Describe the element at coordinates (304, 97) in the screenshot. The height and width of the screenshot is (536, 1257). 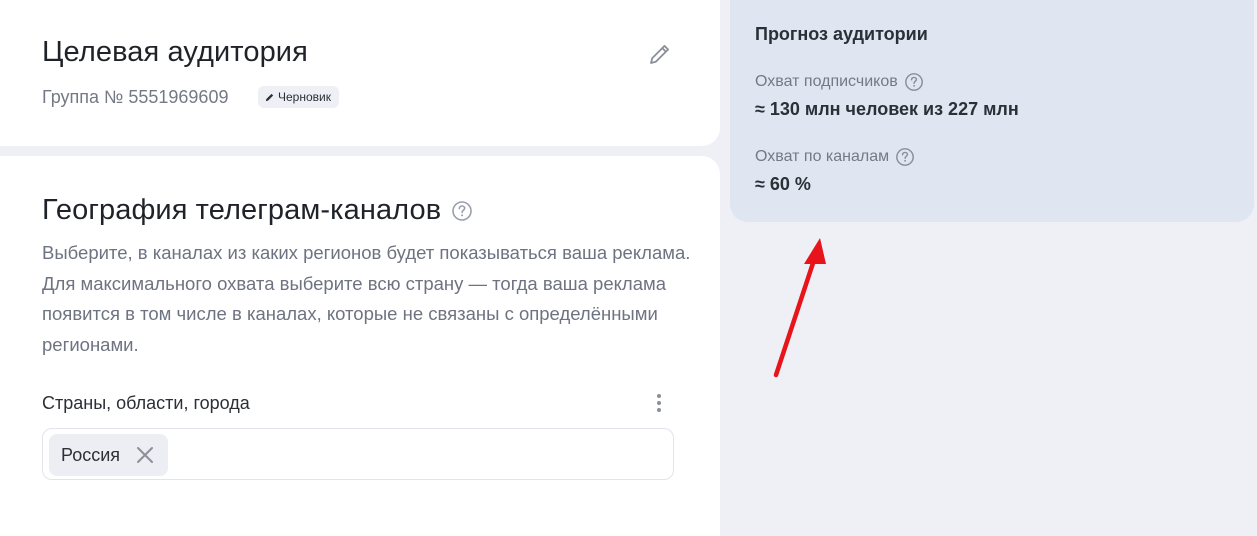
I see `status-badge-label: Черновик` at that location.